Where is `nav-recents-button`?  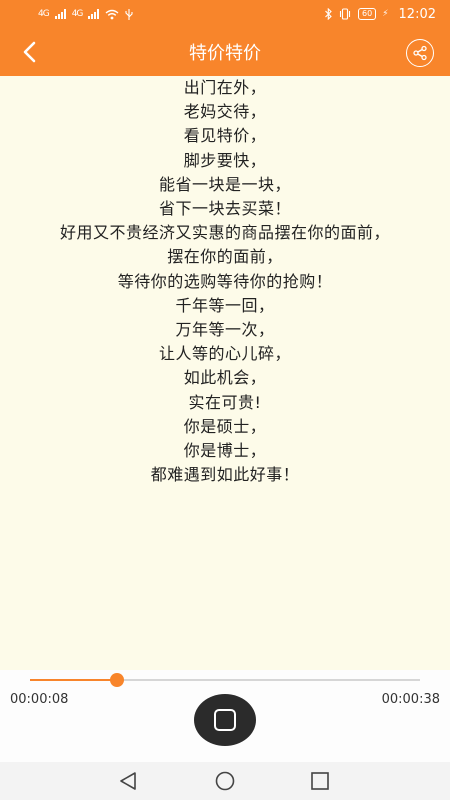
nav-recents-button is located at coordinates (320, 781).